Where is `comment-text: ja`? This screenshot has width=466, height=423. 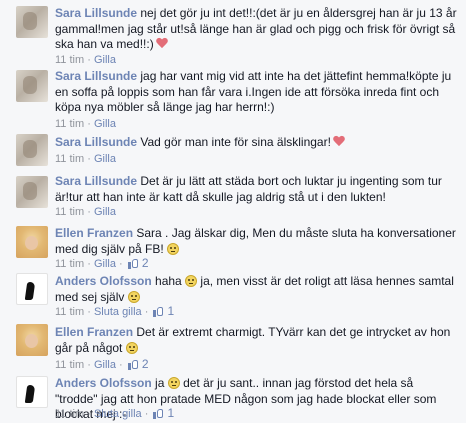 comment-text: ja is located at coordinates (160, 383).